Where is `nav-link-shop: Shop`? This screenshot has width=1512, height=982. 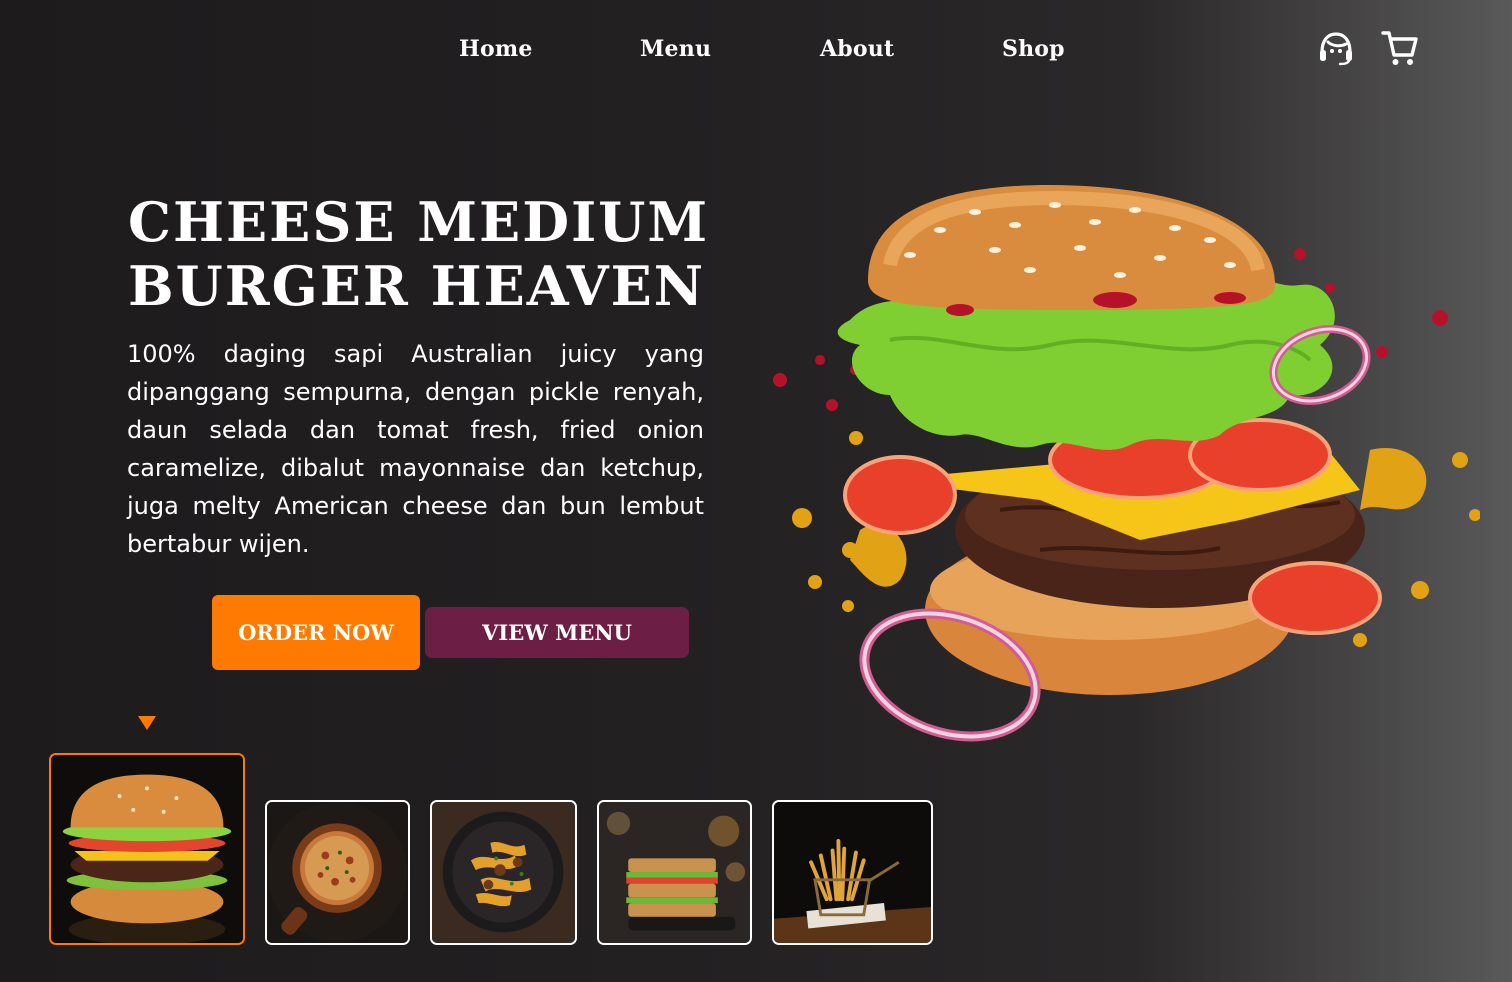
nav-link-shop: Shop is located at coordinates (1033, 49).